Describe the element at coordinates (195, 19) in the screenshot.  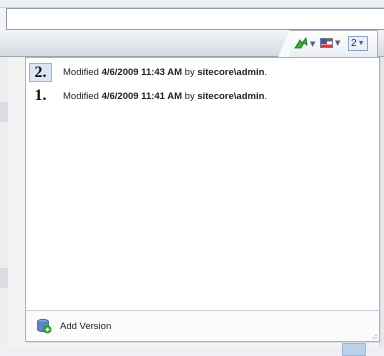
I see `item-name-field` at that location.